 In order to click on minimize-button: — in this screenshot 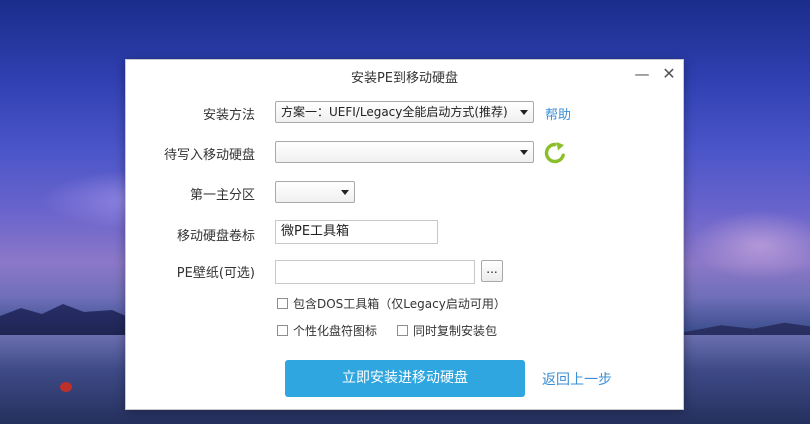, I will do `click(642, 74)`.